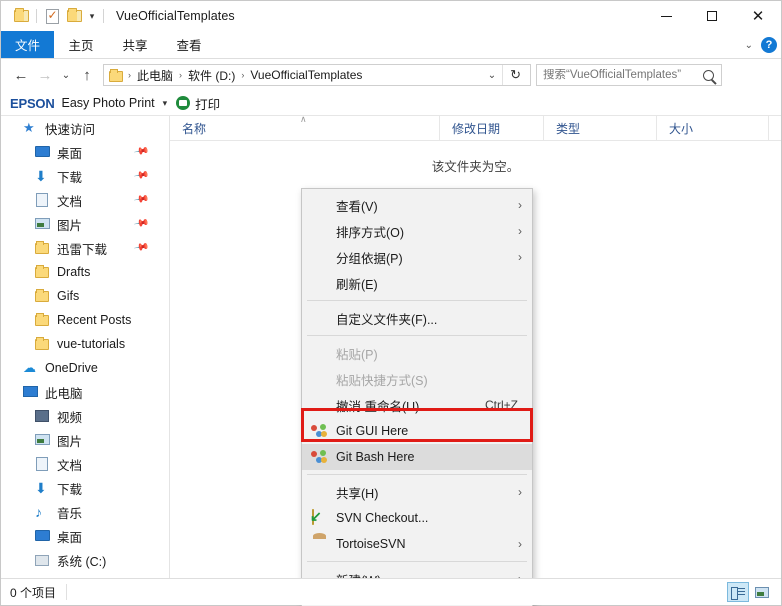 This screenshot has height=606, width=782. Describe the element at coordinates (77, 200) in the screenshot. I see `sidebar-item-3: 文档 📌` at that location.